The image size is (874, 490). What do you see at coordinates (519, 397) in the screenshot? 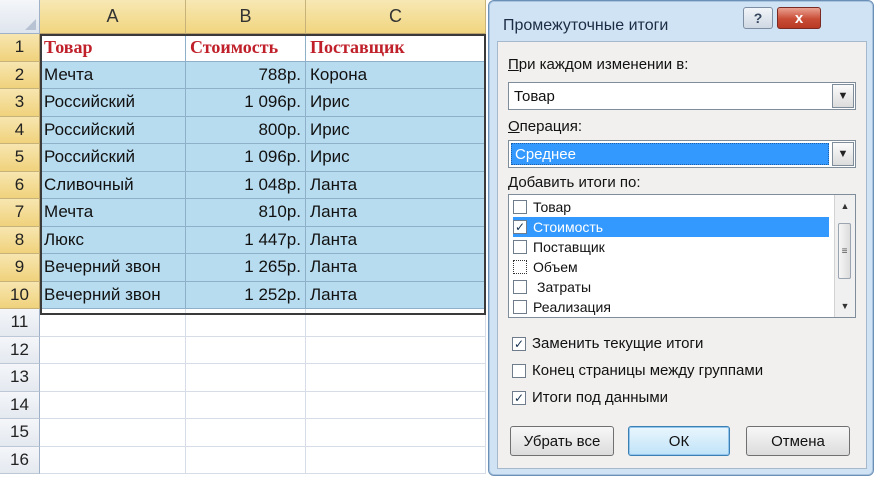
I see `summary-below-checkbox: ✓` at bounding box center [519, 397].